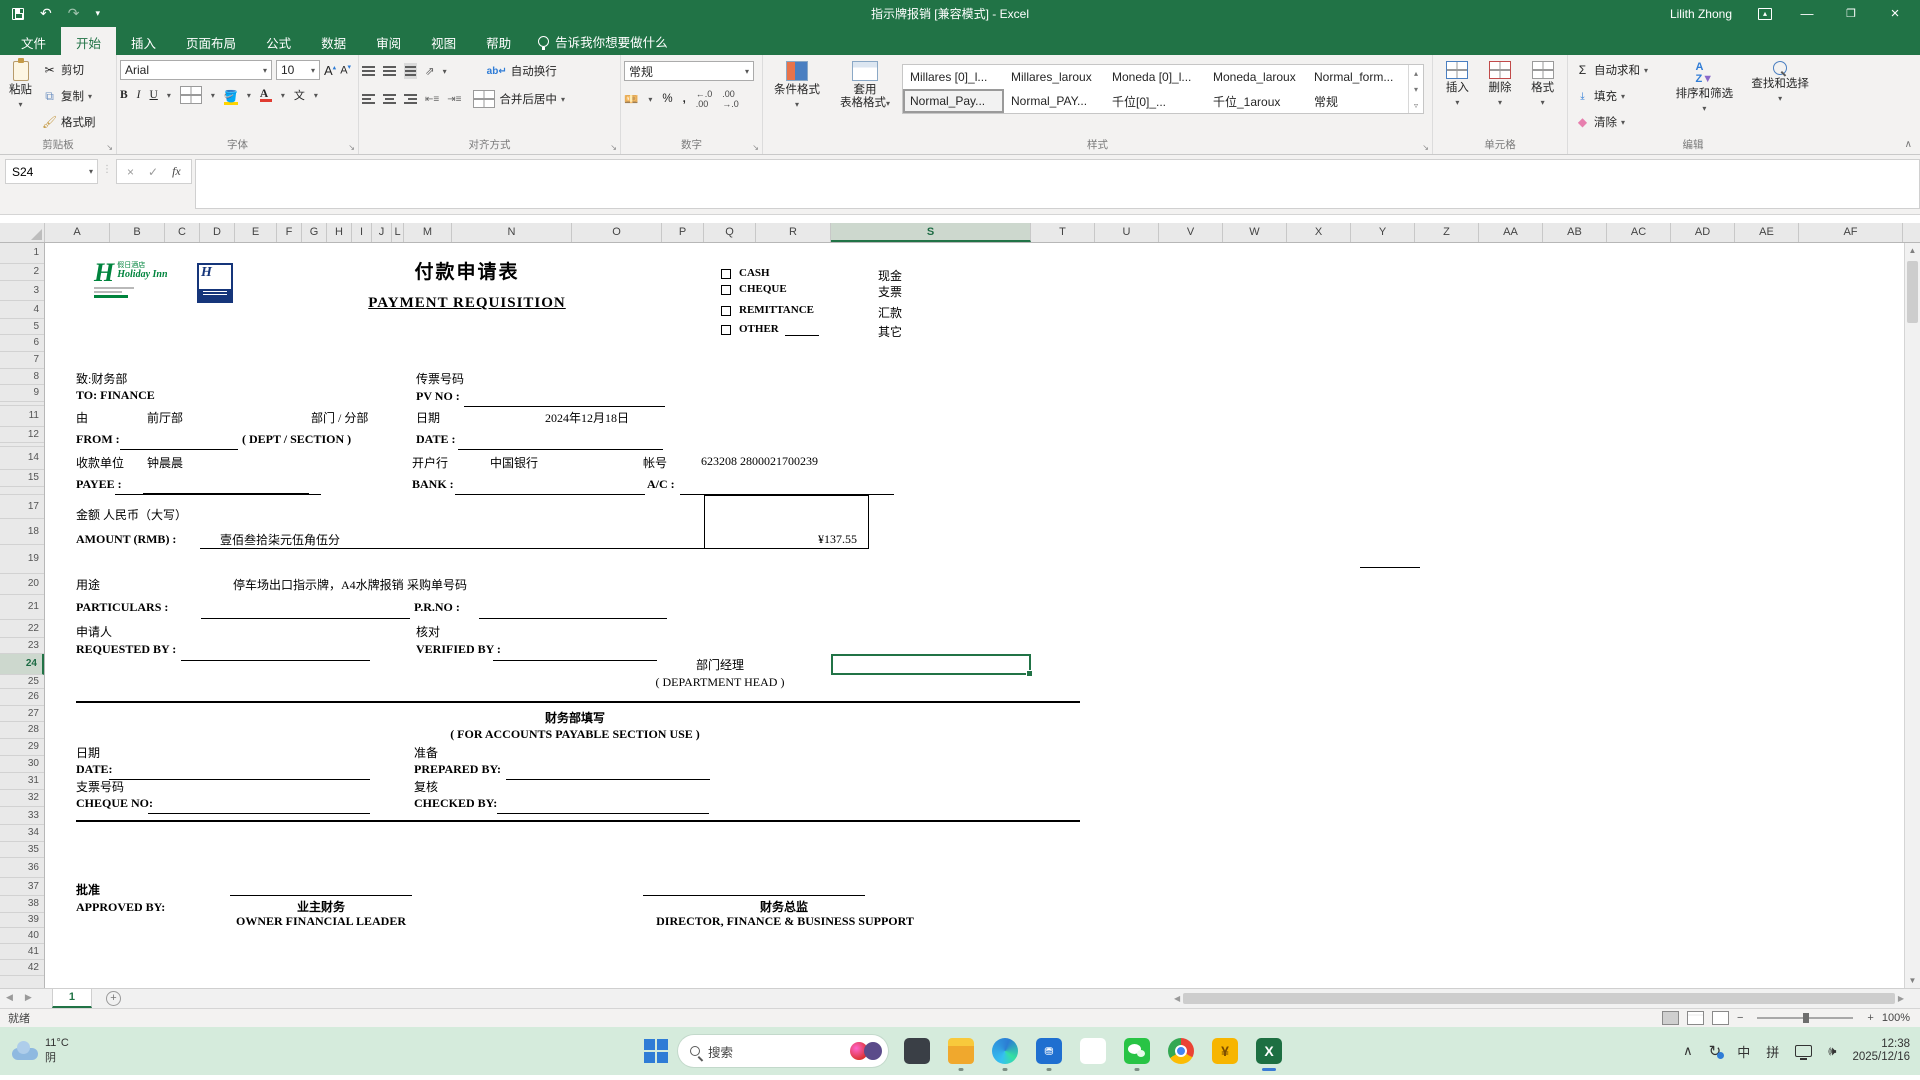  Describe the element at coordinates (89, 41) in the screenshot. I see `tab-r1: 开始` at that location.